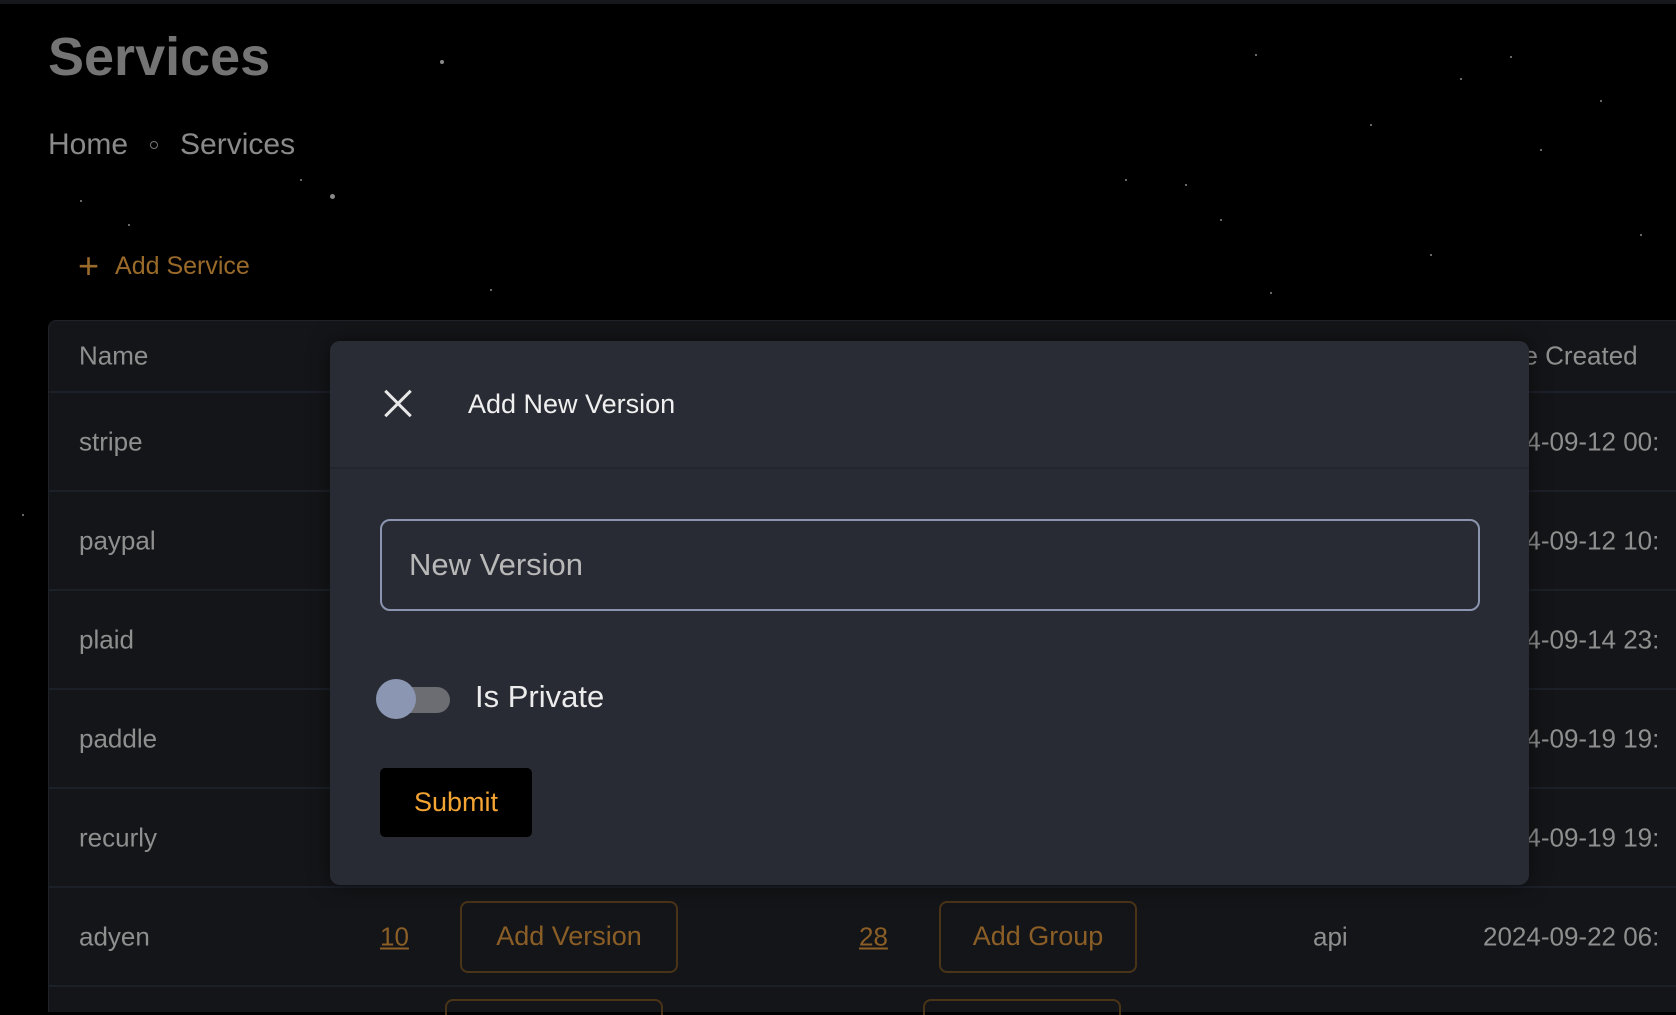  I want to click on service-name: plaid, so click(106, 639).